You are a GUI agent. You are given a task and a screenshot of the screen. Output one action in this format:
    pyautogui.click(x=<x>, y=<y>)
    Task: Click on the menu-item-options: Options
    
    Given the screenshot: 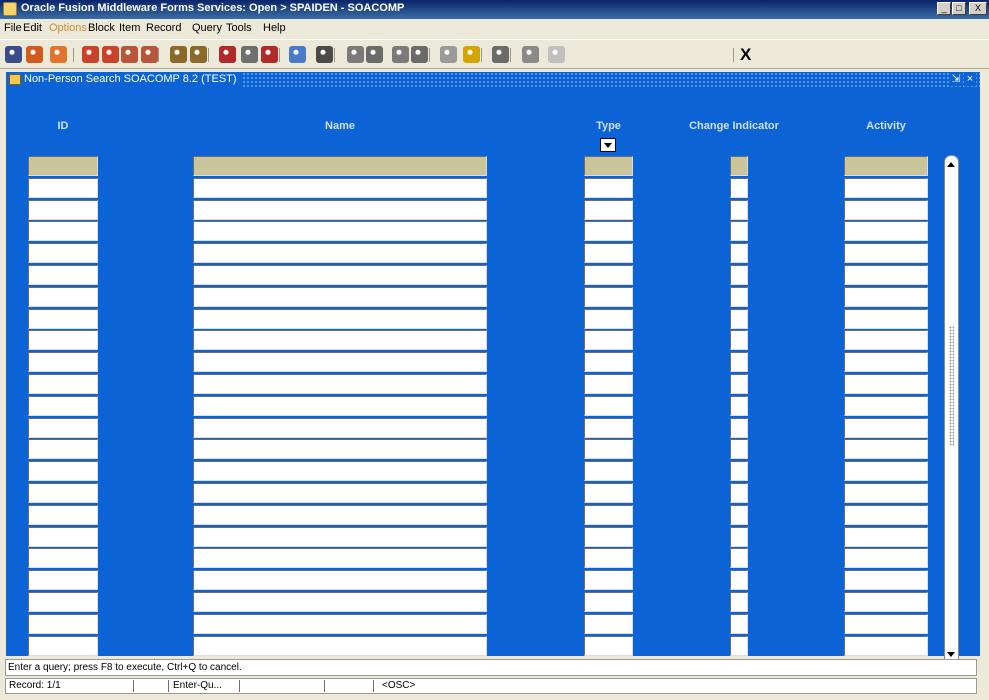 What is the action you would take?
    pyautogui.click(x=68, y=28)
    